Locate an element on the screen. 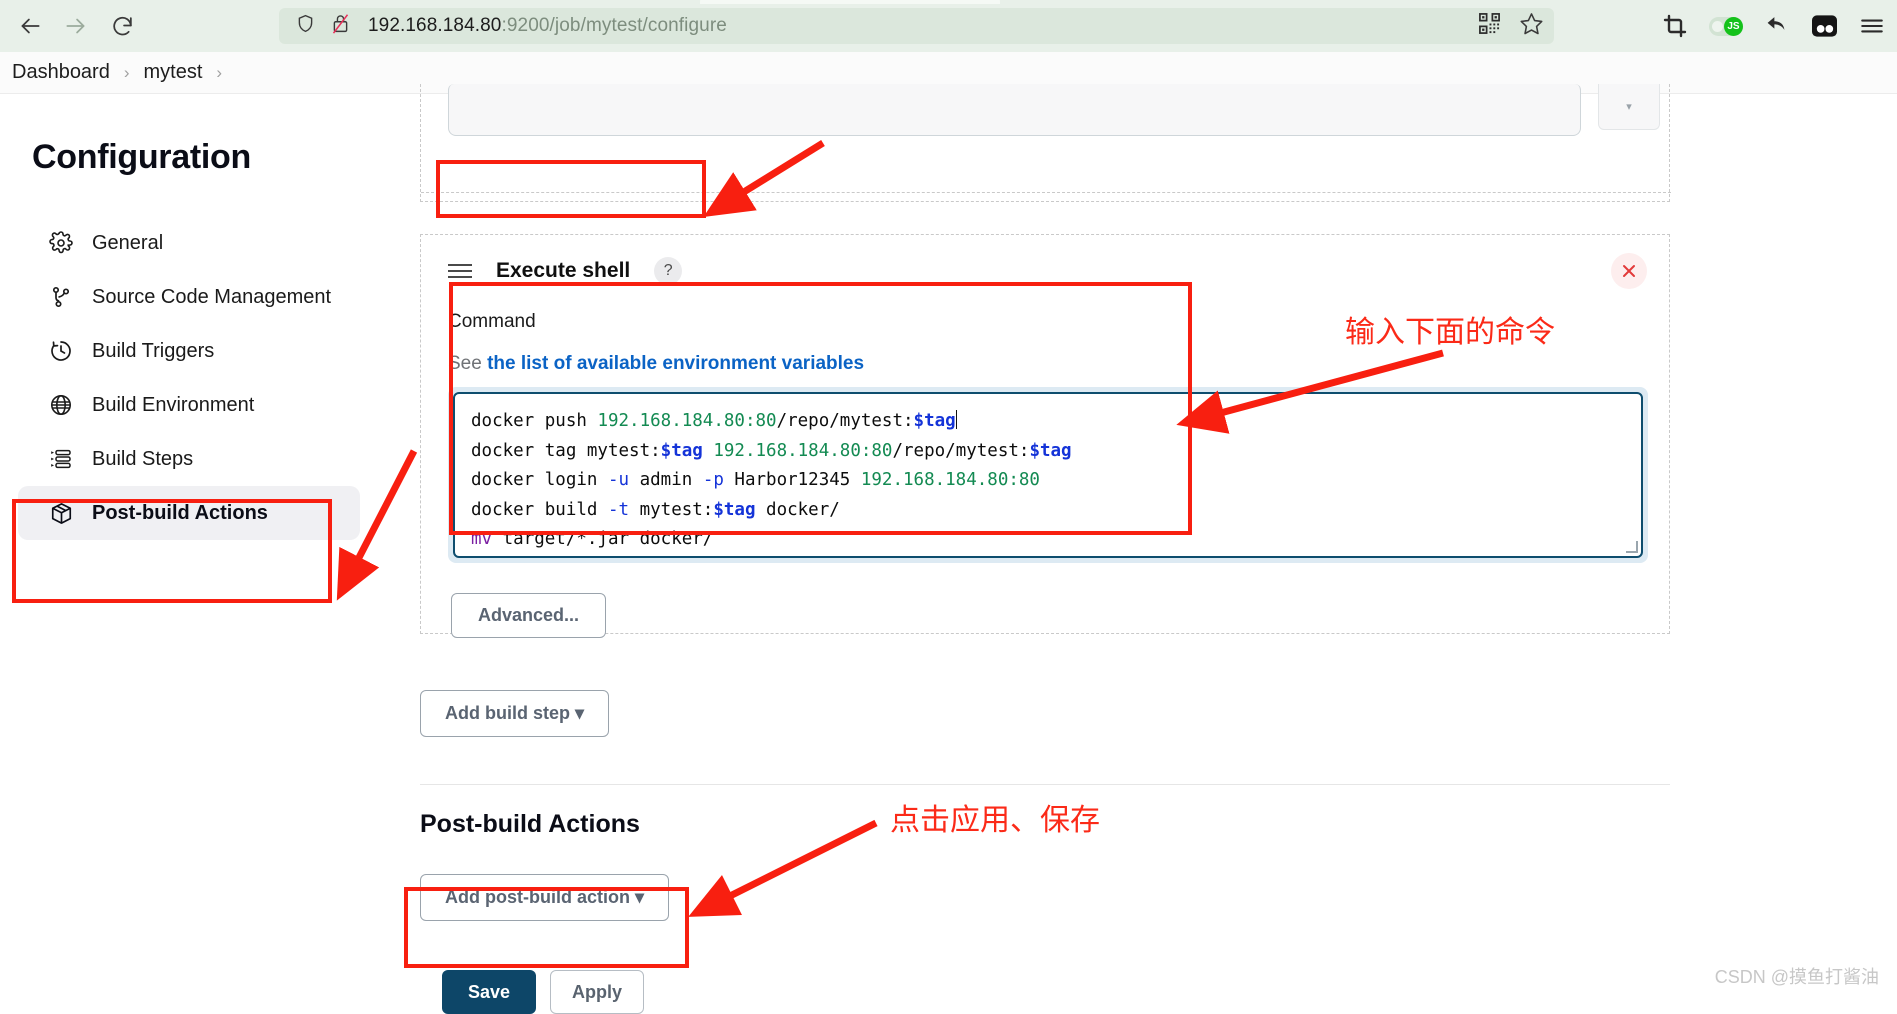 This screenshot has width=1897, height=1014. sidebar-item-build-steps: Build Steps is located at coordinates (189, 459).